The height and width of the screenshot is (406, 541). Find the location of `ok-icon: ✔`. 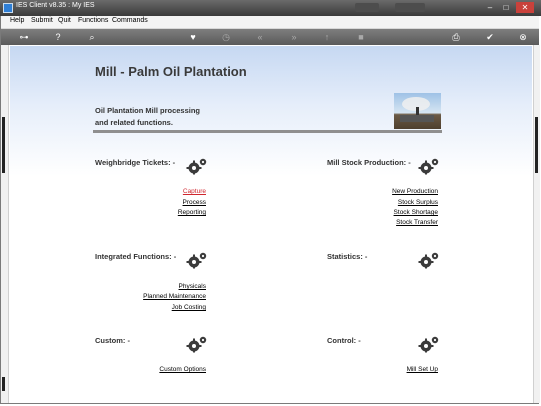

ok-icon: ✔ is located at coordinates (490, 37).